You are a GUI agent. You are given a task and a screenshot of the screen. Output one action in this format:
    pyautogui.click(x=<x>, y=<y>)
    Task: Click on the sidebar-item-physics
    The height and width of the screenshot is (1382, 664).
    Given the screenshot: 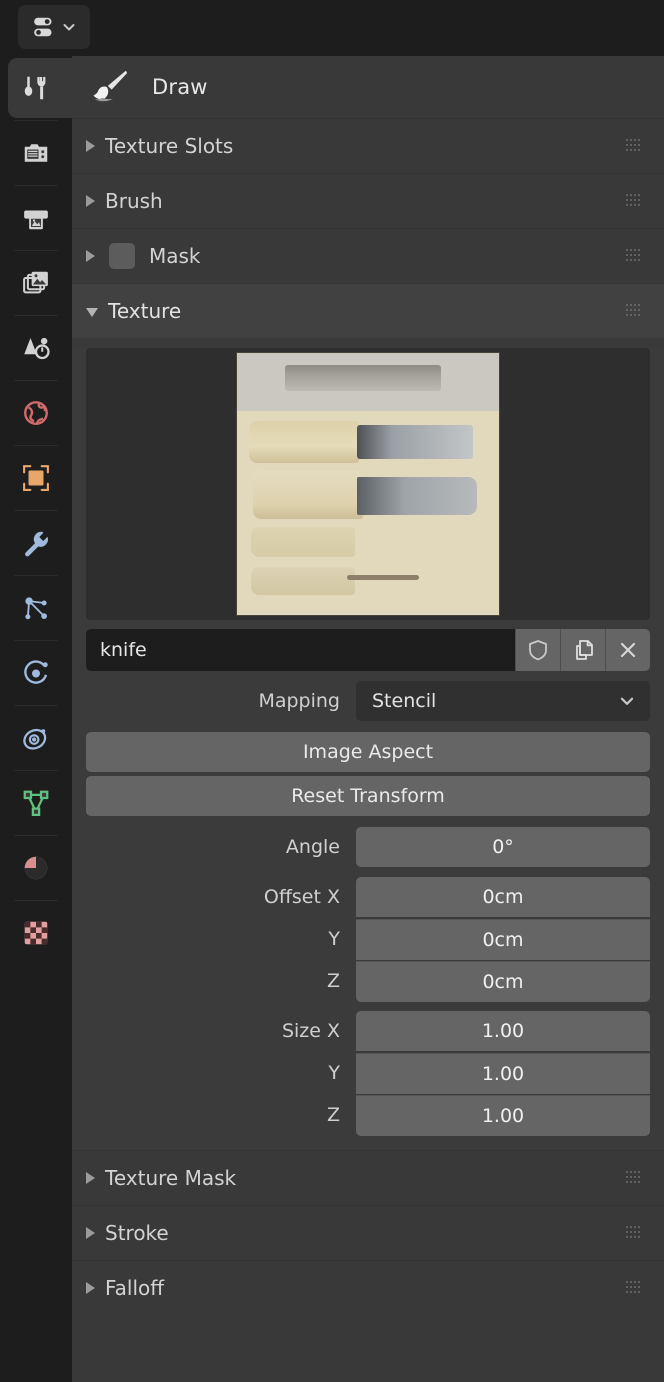 What is the action you would take?
    pyautogui.click(x=36, y=673)
    